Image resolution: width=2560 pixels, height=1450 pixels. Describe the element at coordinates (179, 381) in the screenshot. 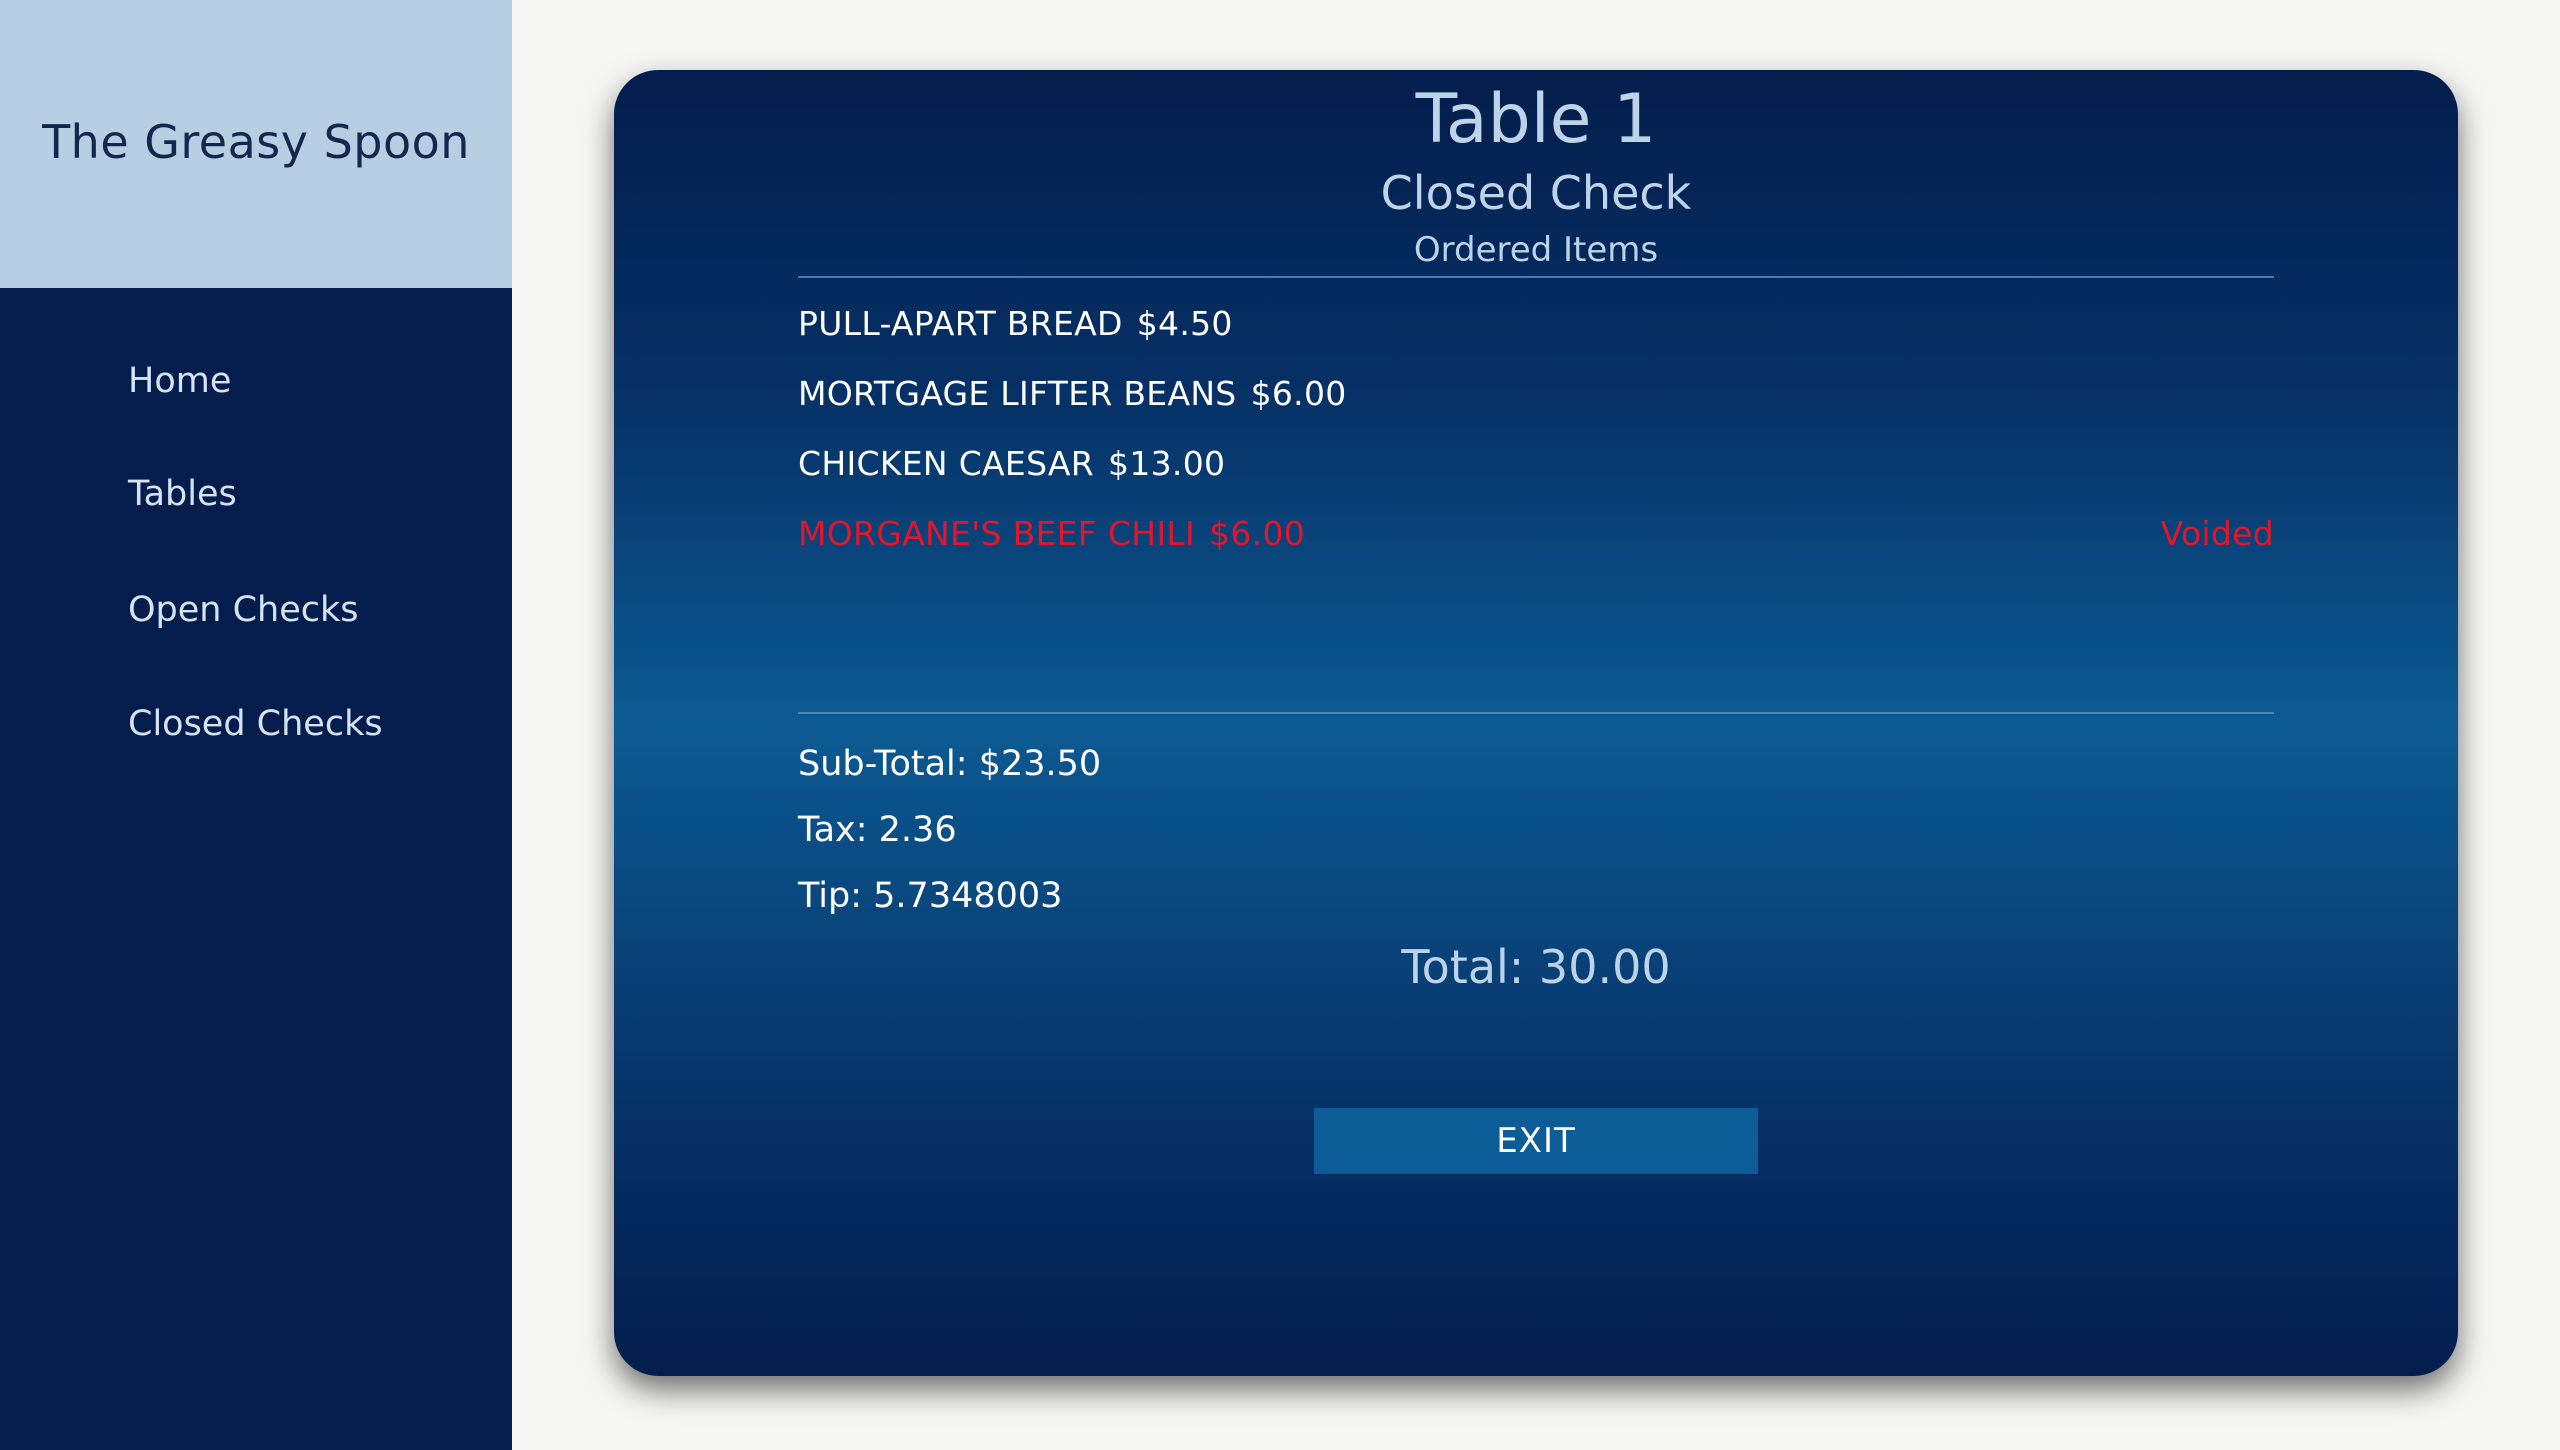

I see `sidebar-item-home: Home` at that location.